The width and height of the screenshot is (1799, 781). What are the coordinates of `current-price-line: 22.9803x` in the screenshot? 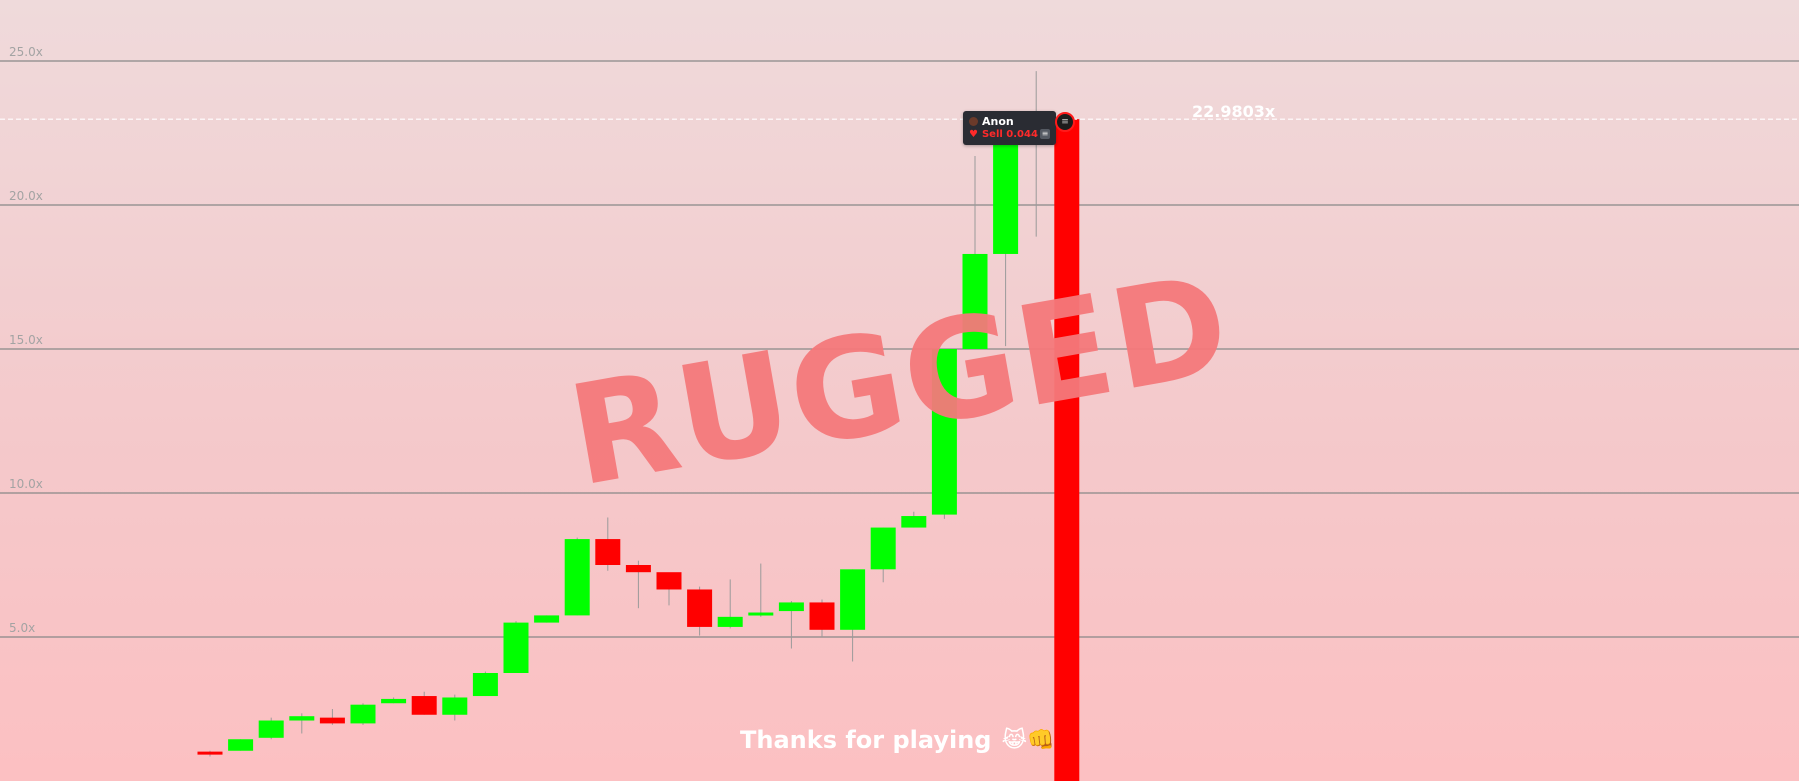 It's located at (899, 111).